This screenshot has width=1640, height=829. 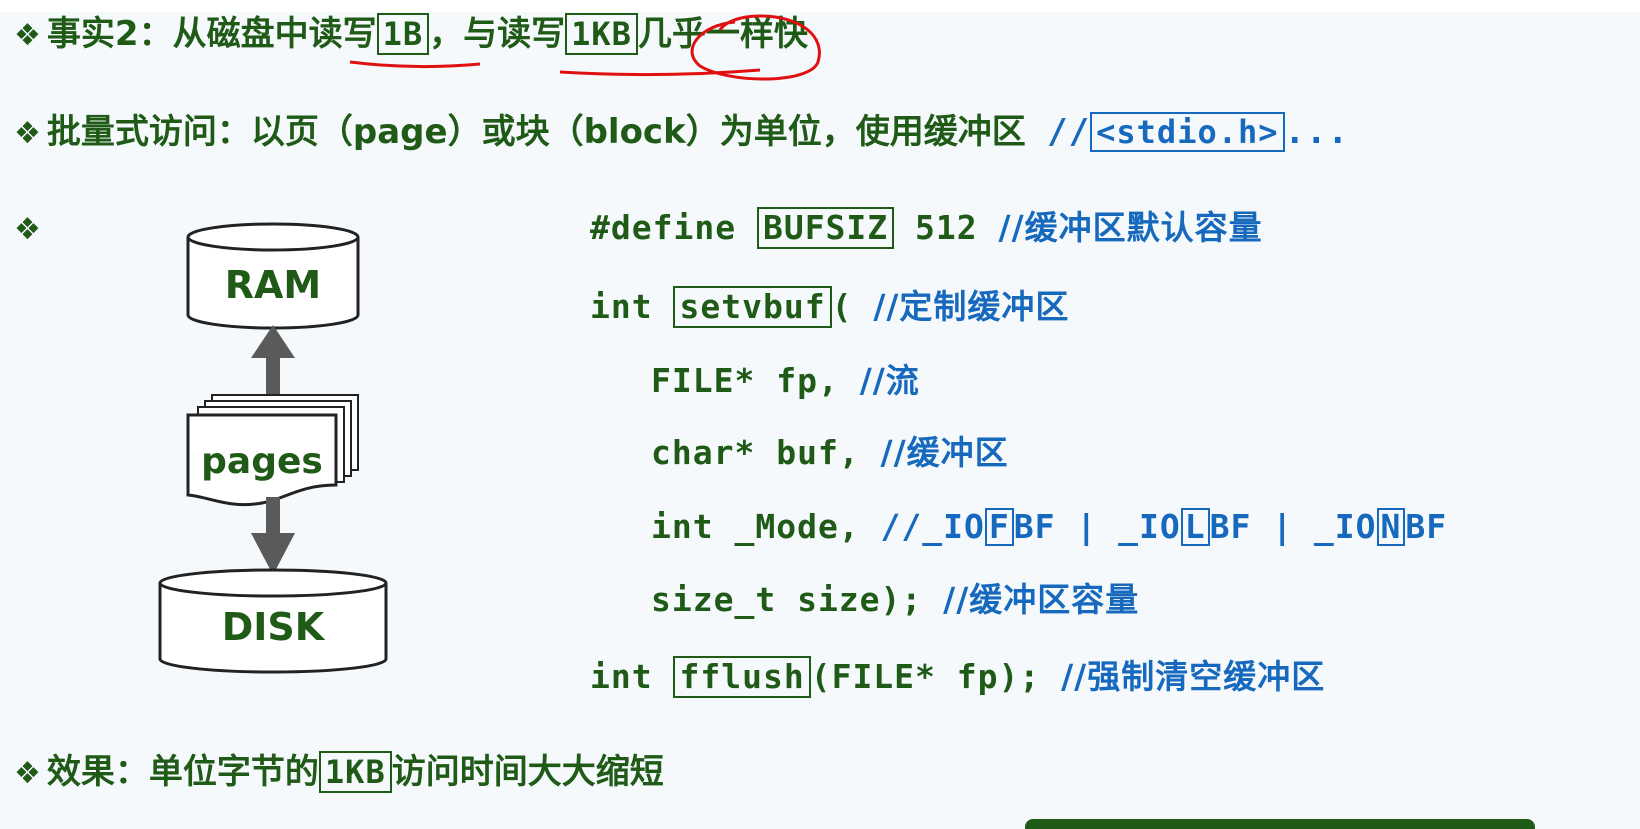 What do you see at coordinates (825, 228) in the screenshot?
I see `bufsiz-box: BUFSIZ` at bounding box center [825, 228].